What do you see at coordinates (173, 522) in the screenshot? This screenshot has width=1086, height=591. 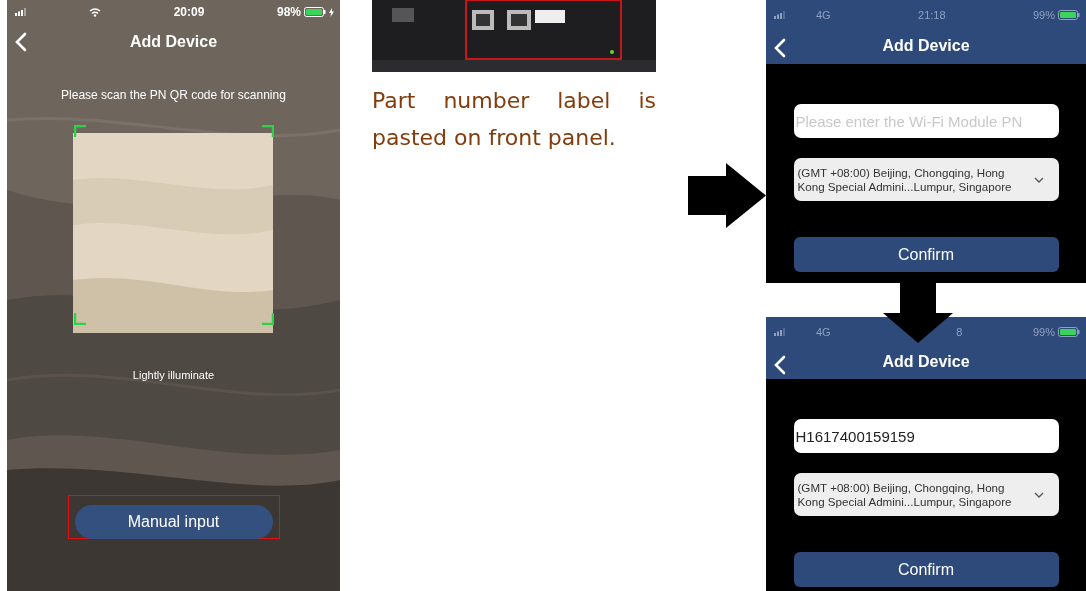 I see `manual-input-button: Manual input` at bounding box center [173, 522].